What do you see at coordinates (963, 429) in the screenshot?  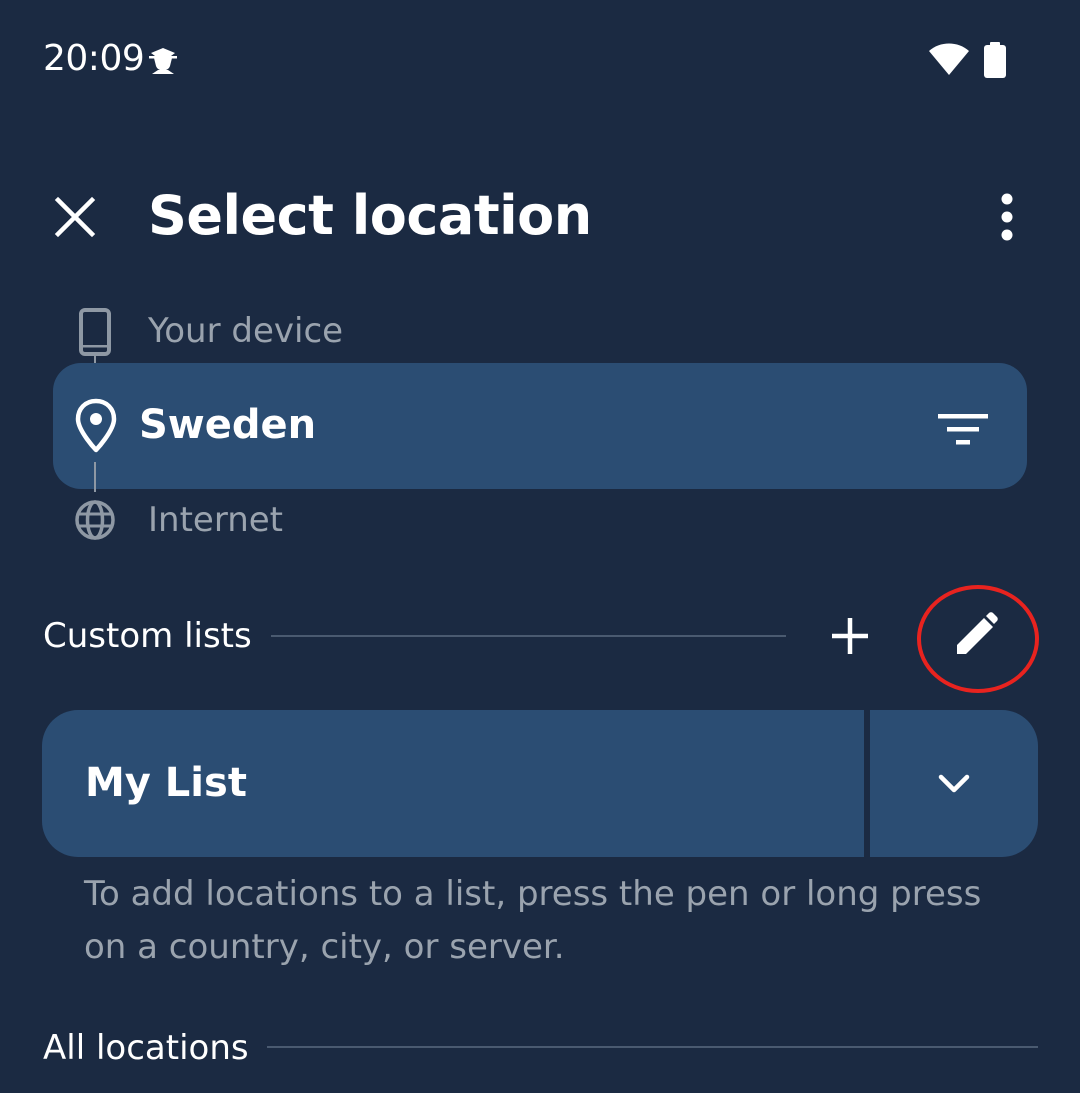 I see `filter-button` at bounding box center [963, 429].